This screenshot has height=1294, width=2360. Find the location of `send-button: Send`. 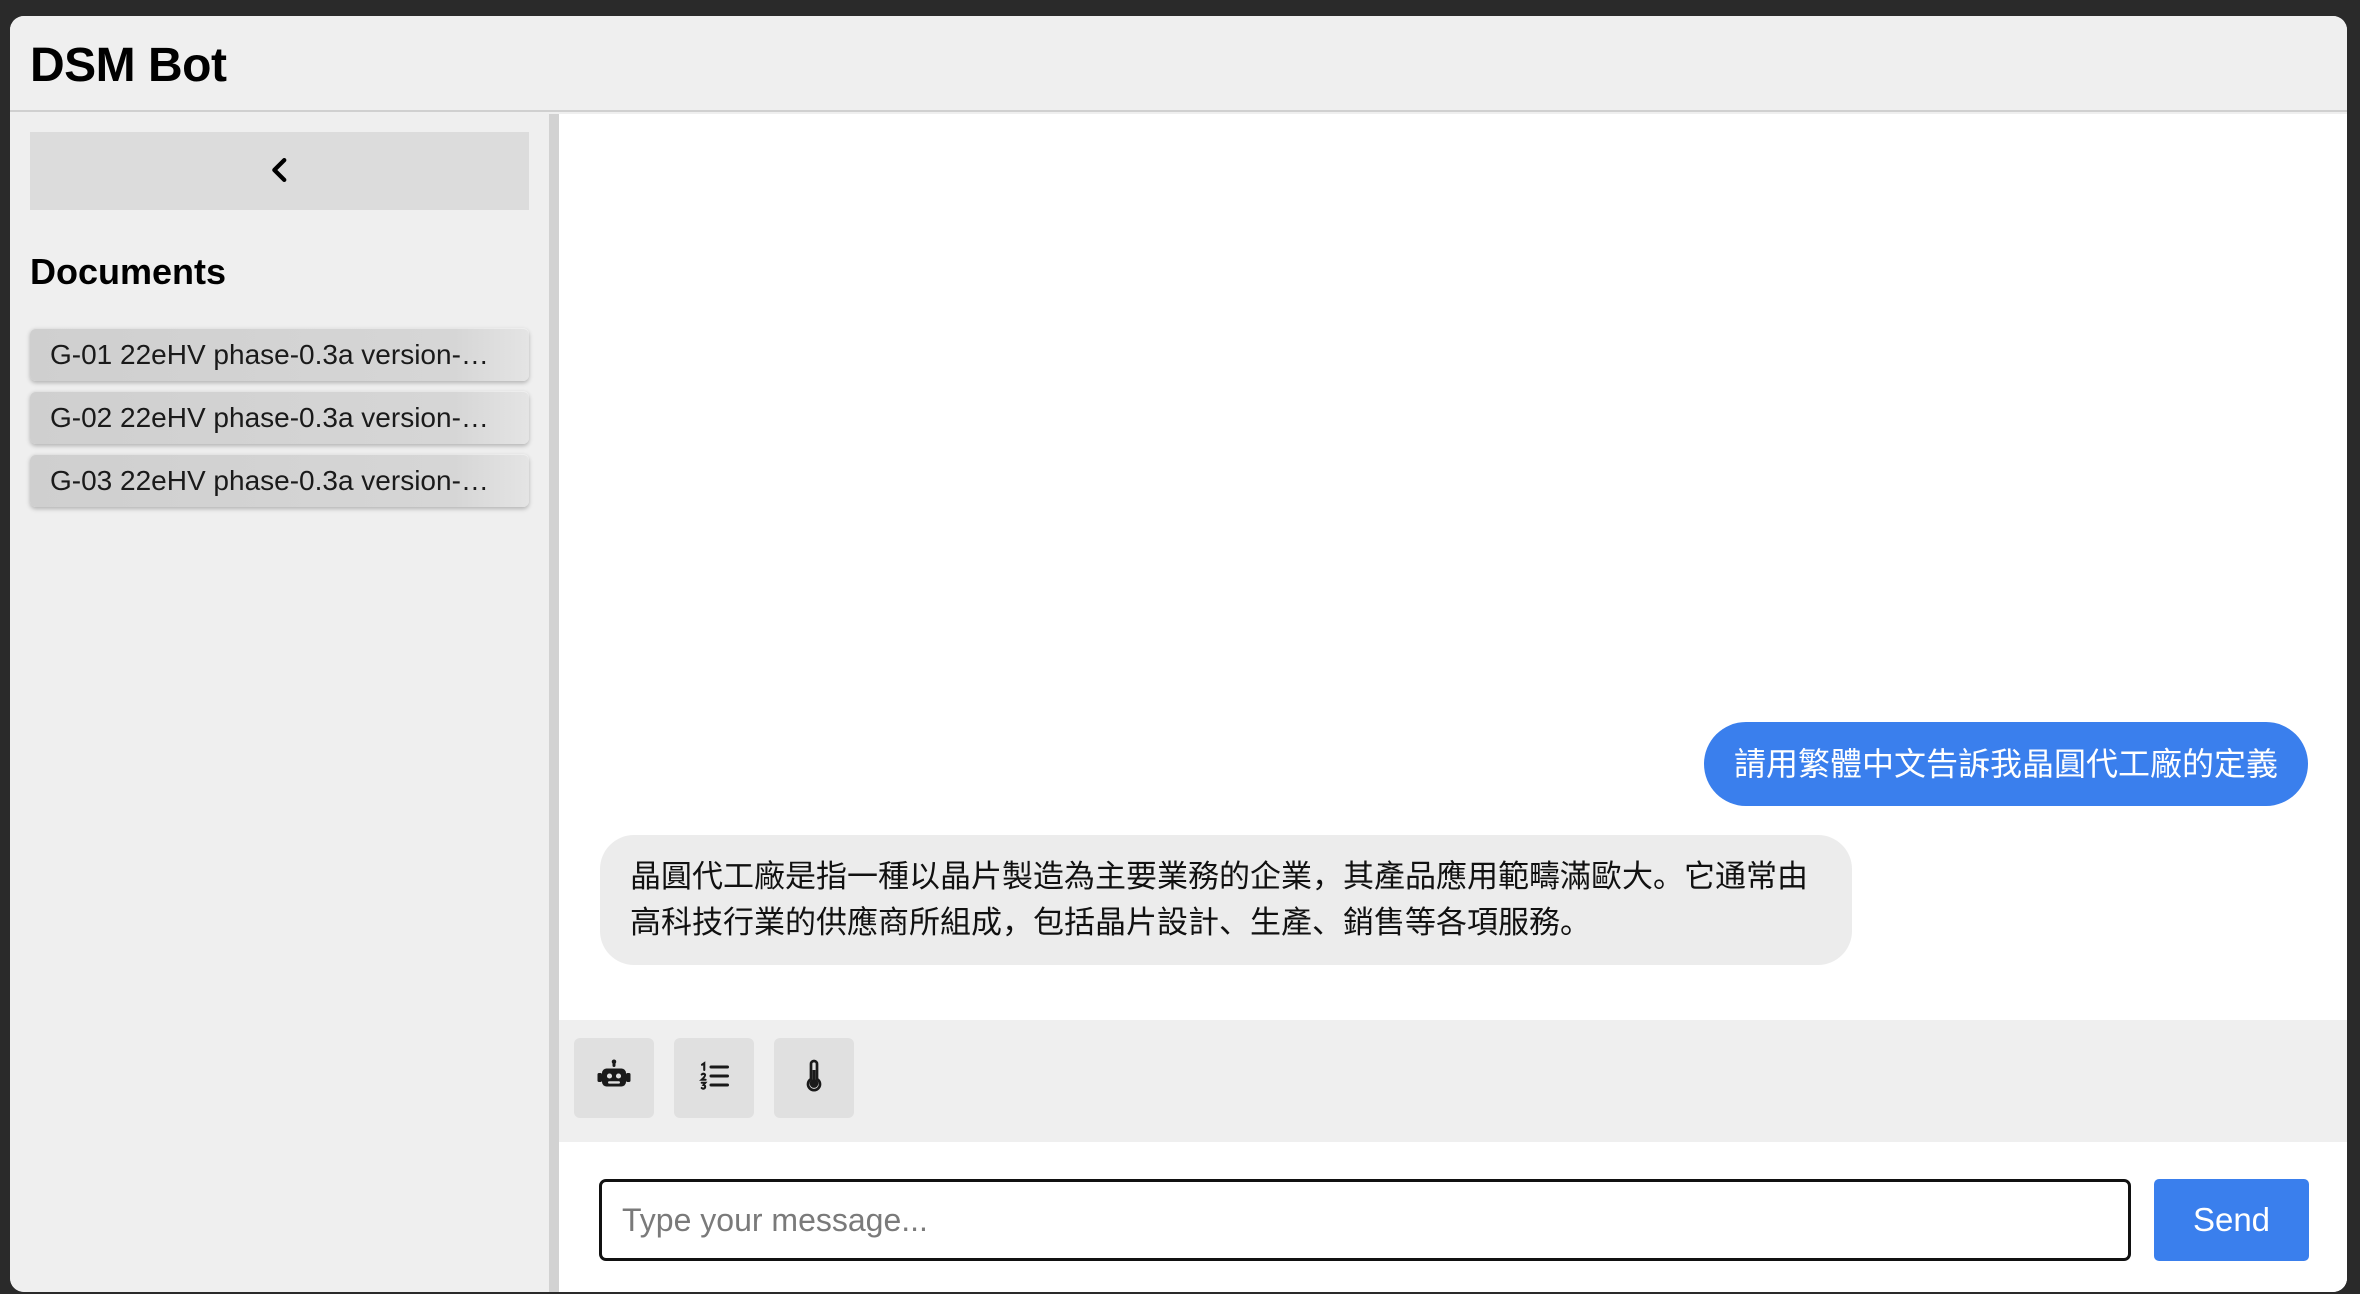

send-button: Send is located at coordinates (2231, 1220).